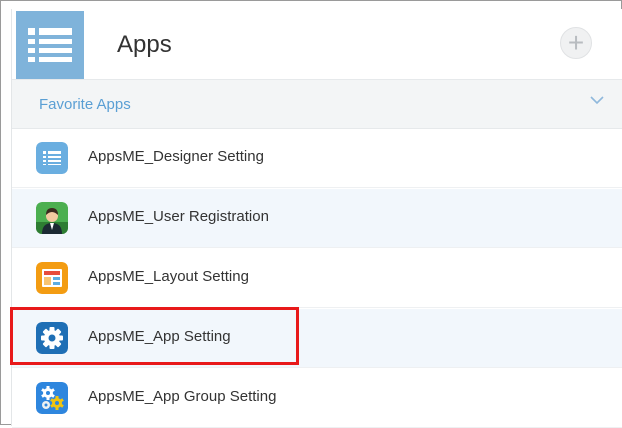 Image resolution: width=622 pixels, height=428 pixels. Describe the element at coordinates (317, 158) in the screenshot. I see `app-item-designer-setting: AppsME_Designer Setting` at that location.